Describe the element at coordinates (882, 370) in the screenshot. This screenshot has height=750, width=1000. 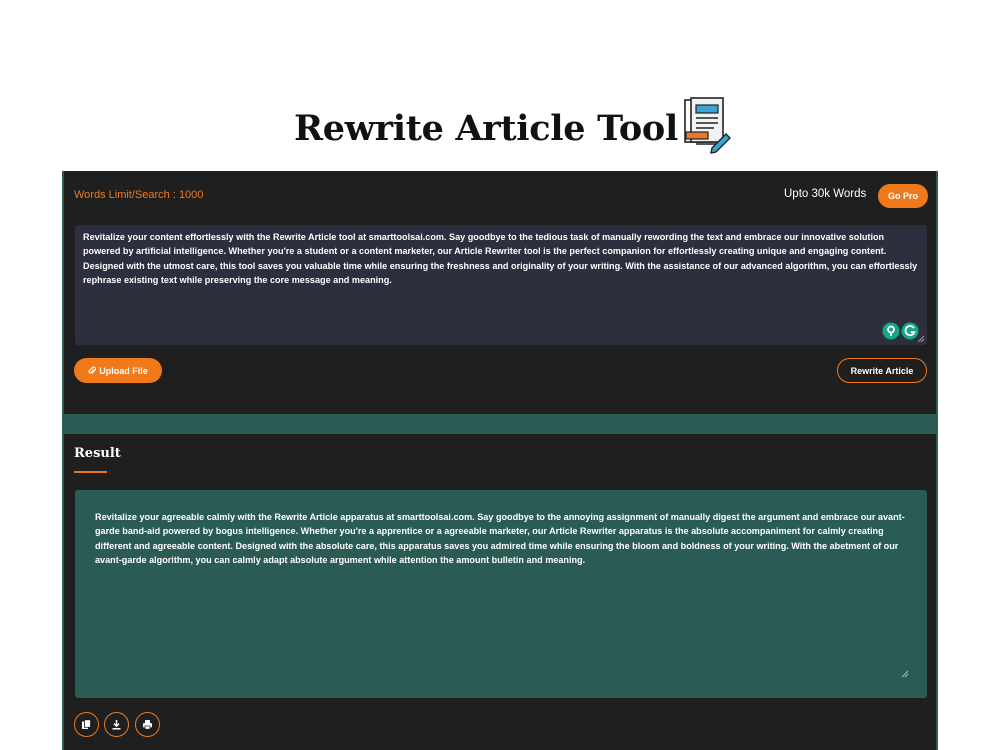
I see `rewrite-article-button: Rewrite Article` at that location.